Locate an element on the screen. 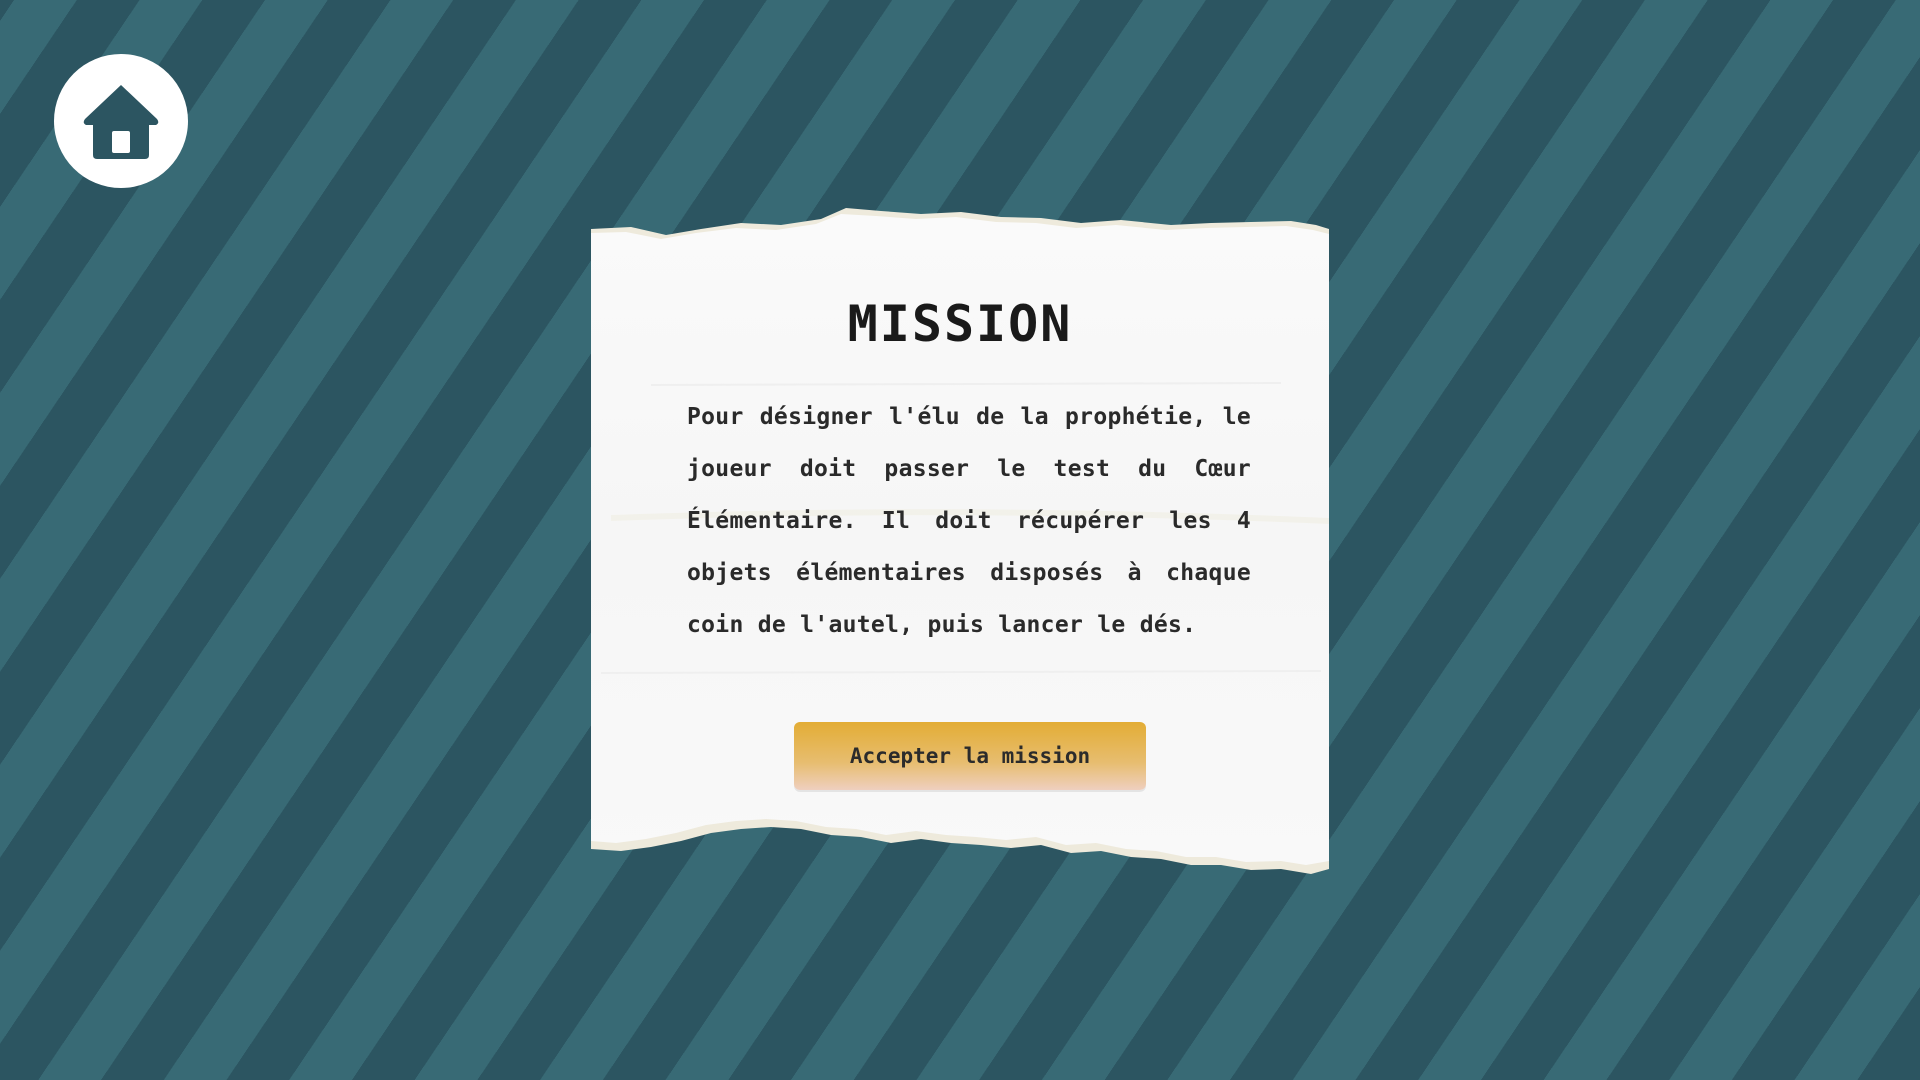  house-icon is located at coordinates (121, 122).